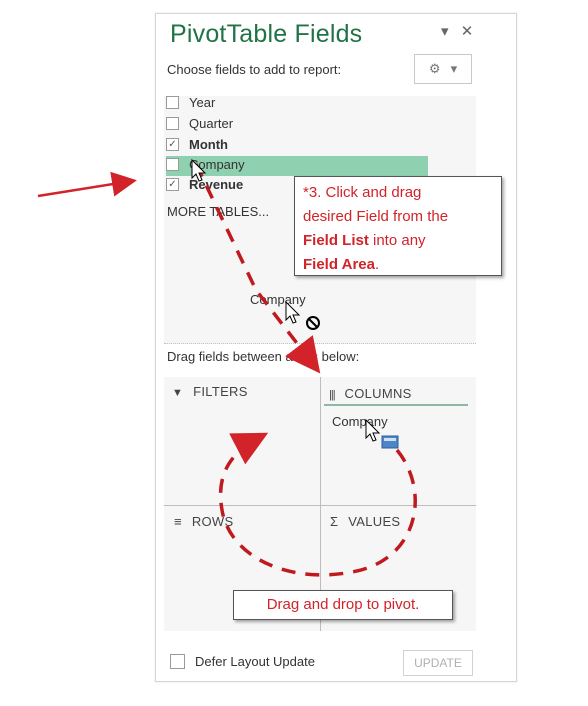 The width and height of the screenshot is (588, 706). Describe the element at coordinates (402, 265) in the screenshot. I see `callout-line-4: Field Area.` at that location.